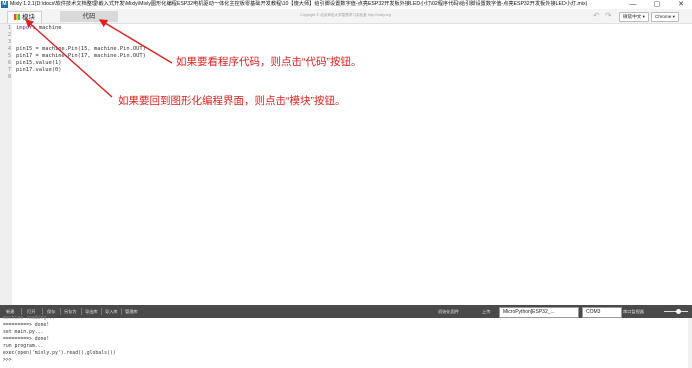  What do you see at coordinates (269, 62) in the screenshot?
I see `code-tab-hint: 如果要看程序代码，则点击“代码”按钮。` at bounding box center [269, 62].